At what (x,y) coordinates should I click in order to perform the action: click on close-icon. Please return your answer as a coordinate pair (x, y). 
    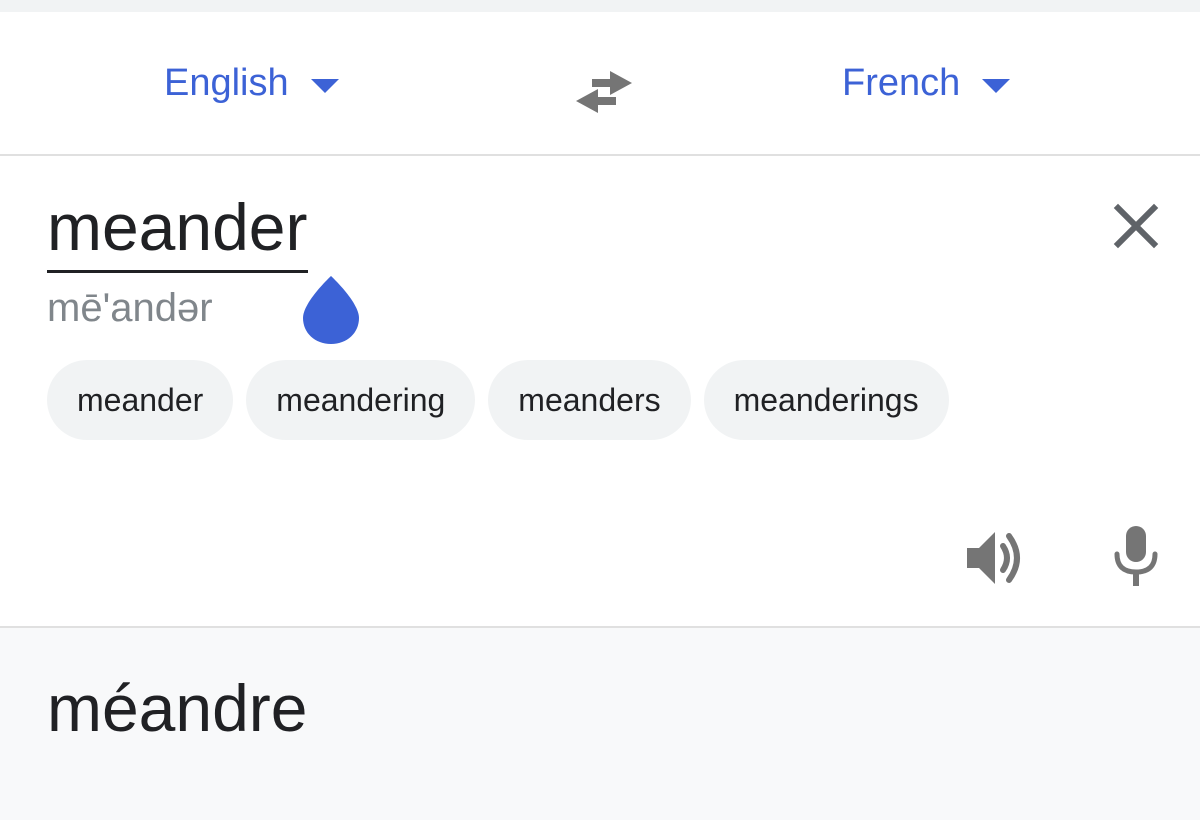
    Looking at the image, I should click on (1136, 226).